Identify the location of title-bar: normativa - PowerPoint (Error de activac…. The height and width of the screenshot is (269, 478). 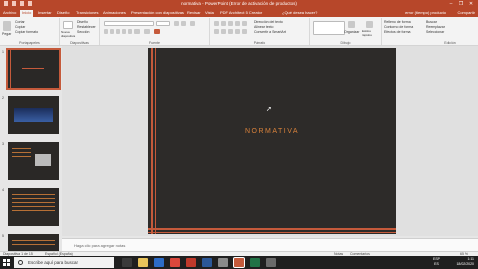
(239, 4).